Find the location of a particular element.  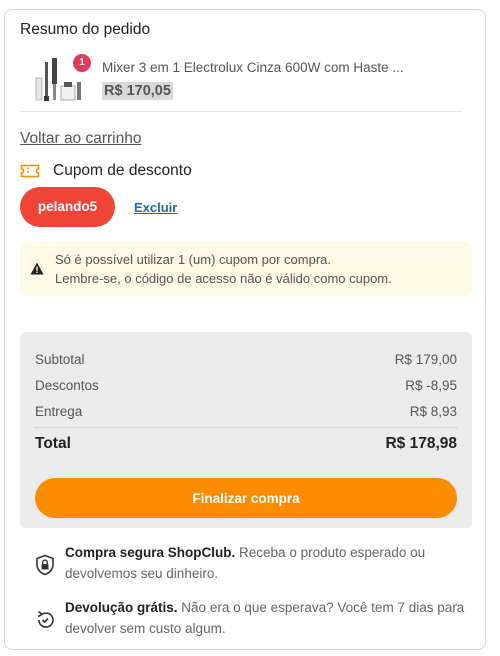

coupon-title: Cupom de desconto is located at coordinates (122, 170).